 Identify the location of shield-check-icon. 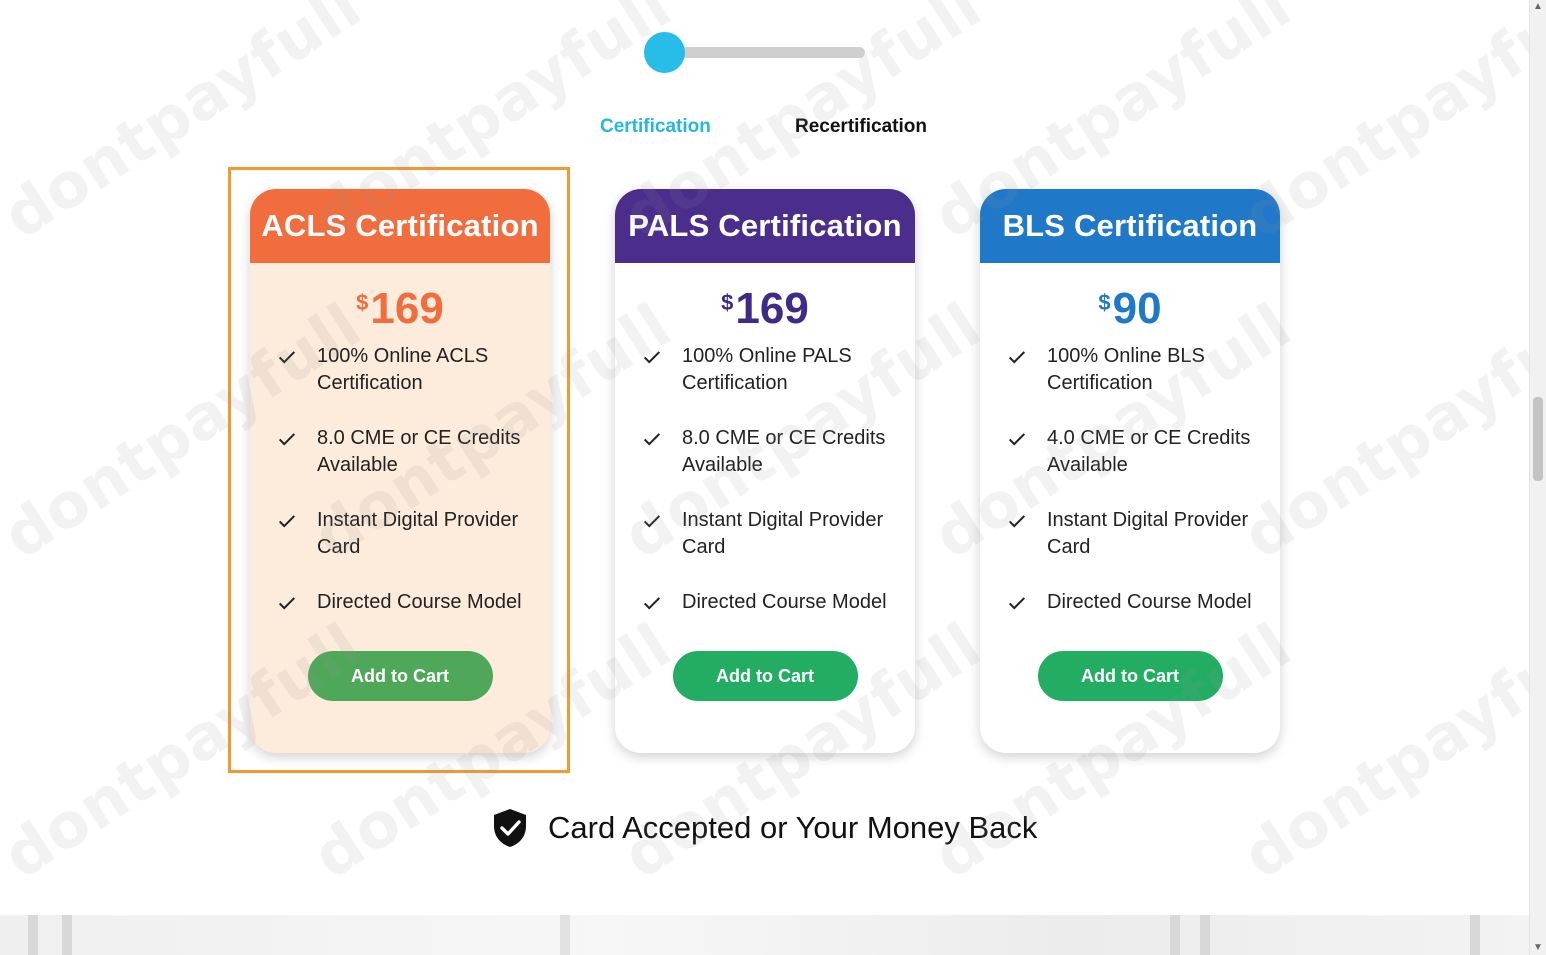
(510, 828).